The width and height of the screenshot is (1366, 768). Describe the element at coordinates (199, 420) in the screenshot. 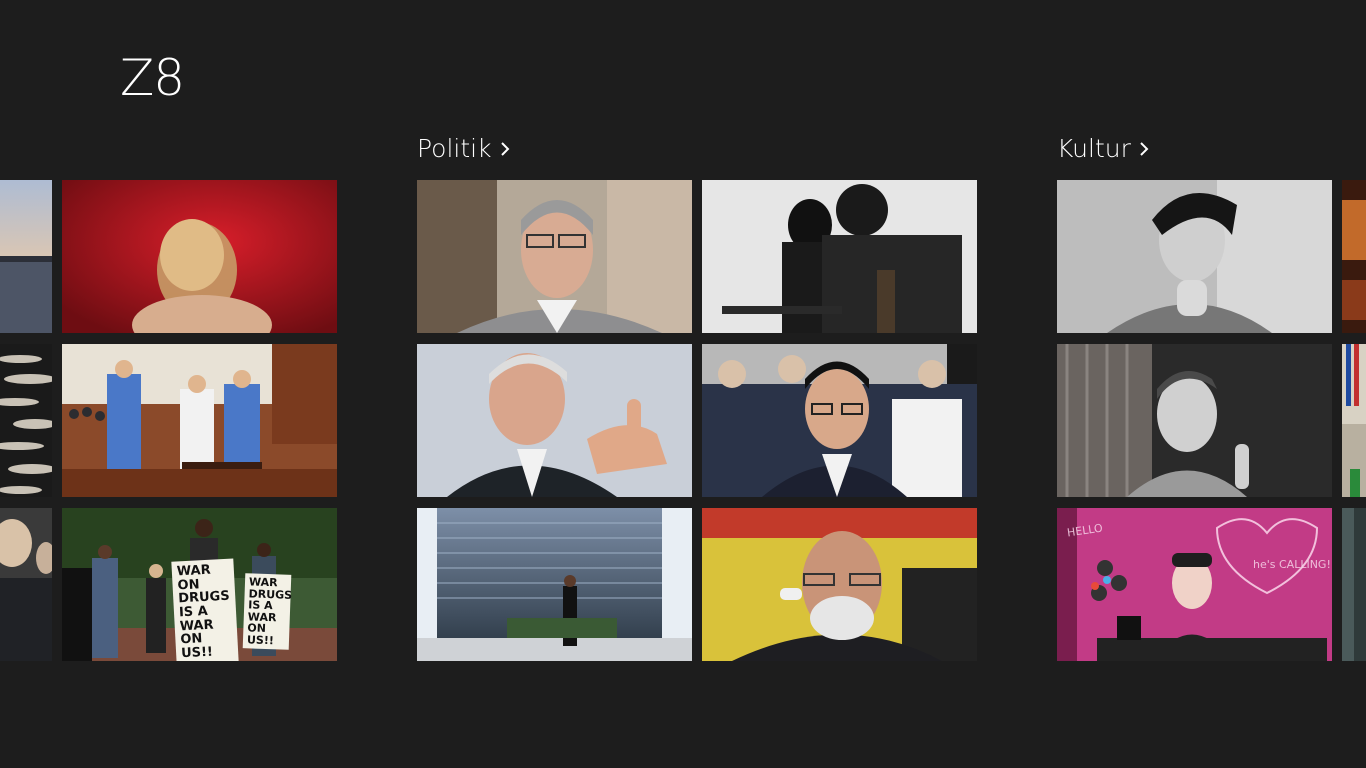

I see `news-tile-court-trial` at that location.